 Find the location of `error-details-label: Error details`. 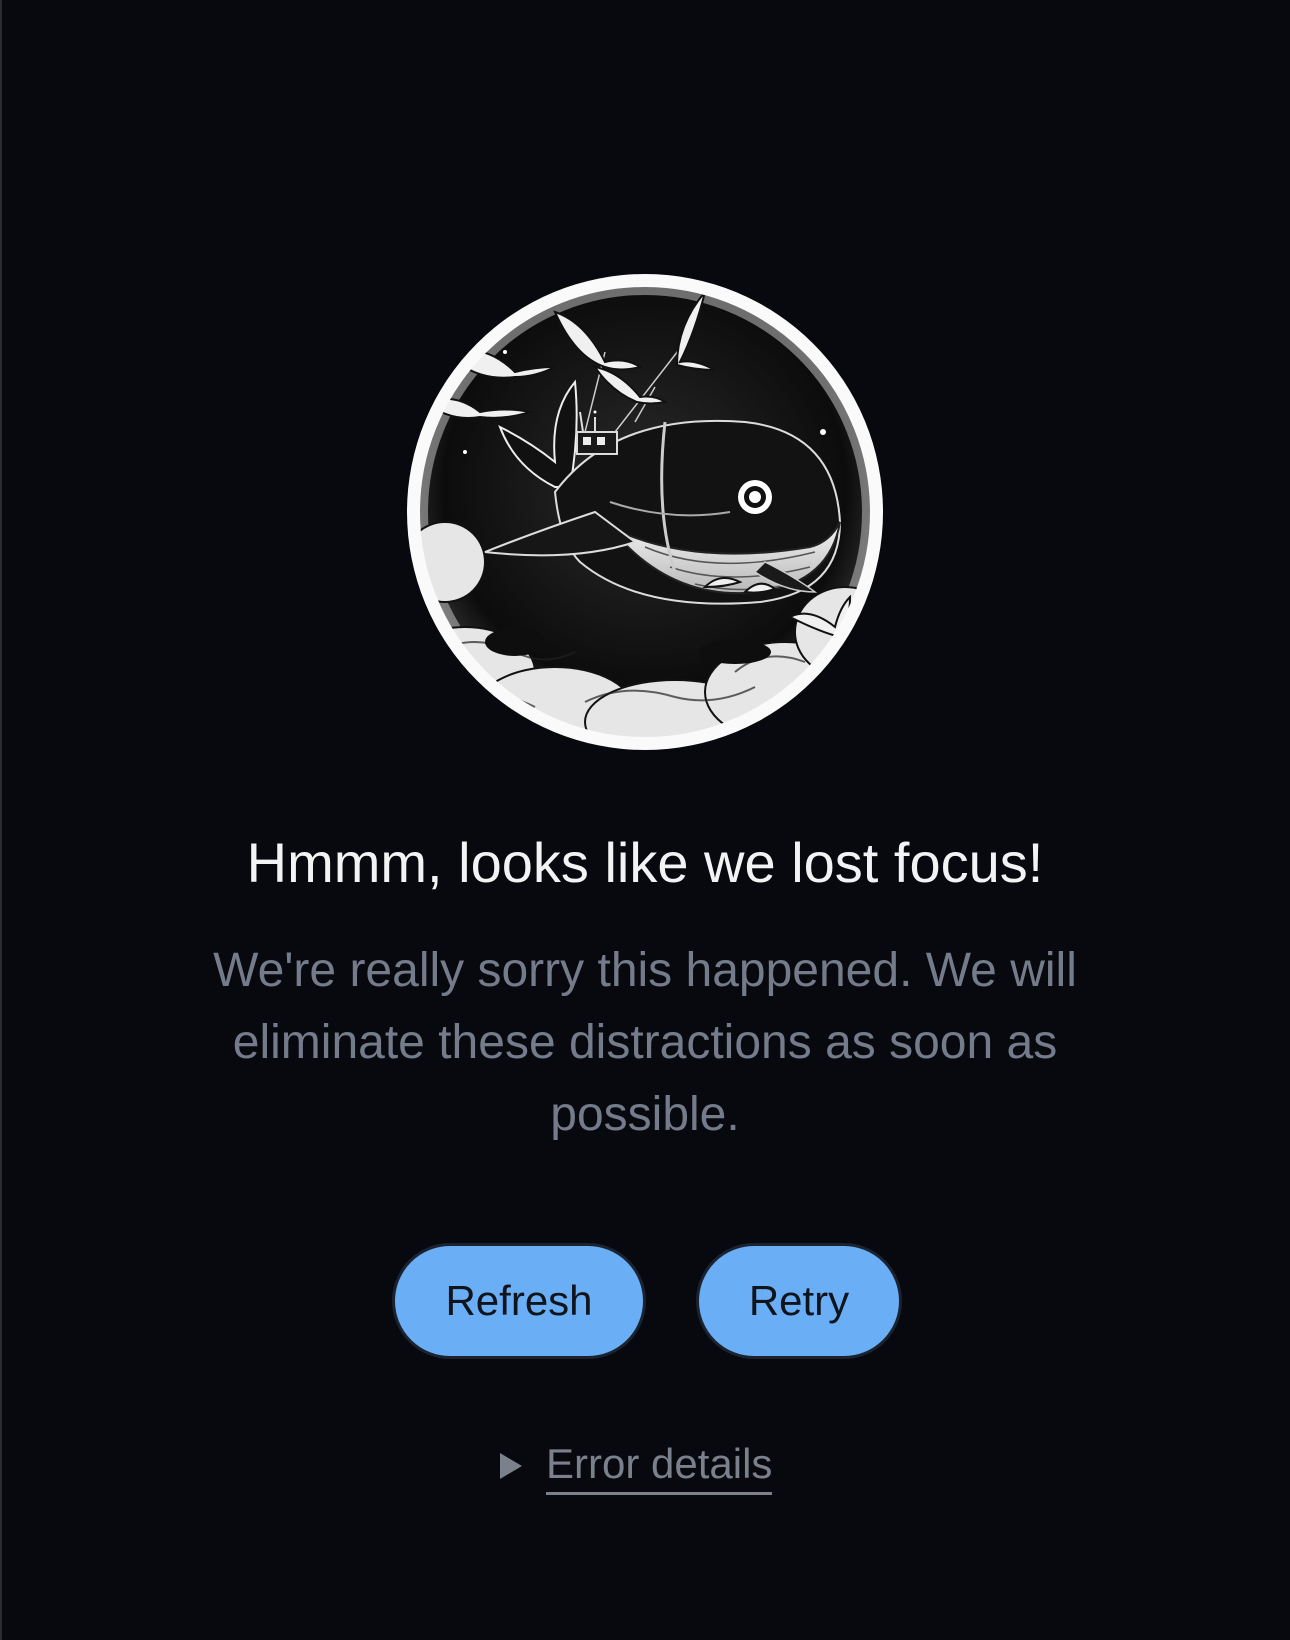

error-details-label: Error details is located at coordinates (659, 1466).